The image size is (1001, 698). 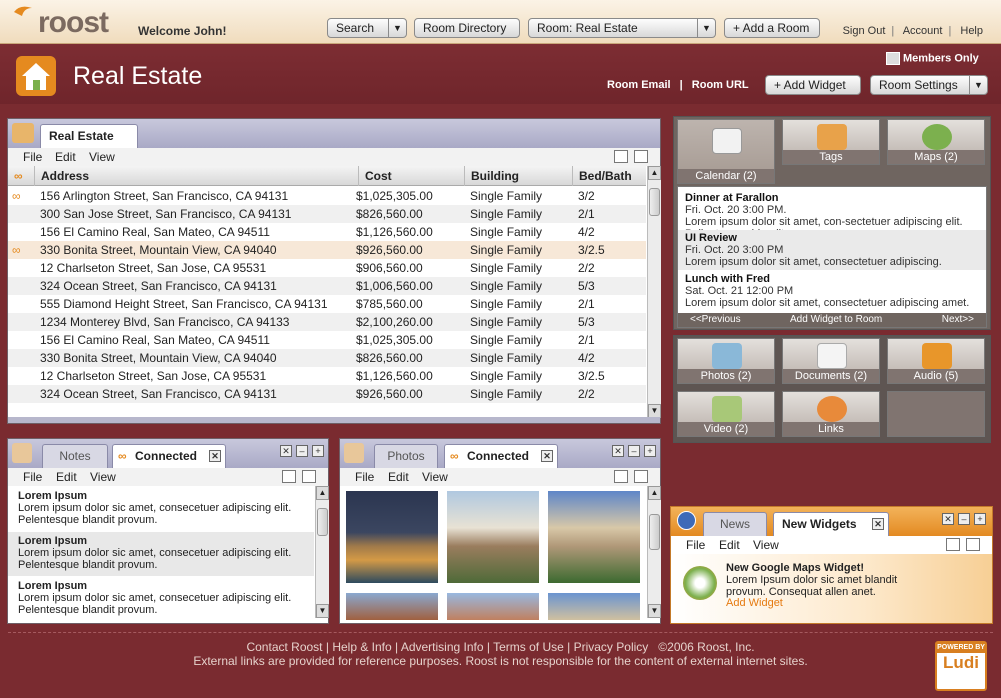 I want to click on tab-new-widgets: New Widgets ✕, so click(x=831, y=524).